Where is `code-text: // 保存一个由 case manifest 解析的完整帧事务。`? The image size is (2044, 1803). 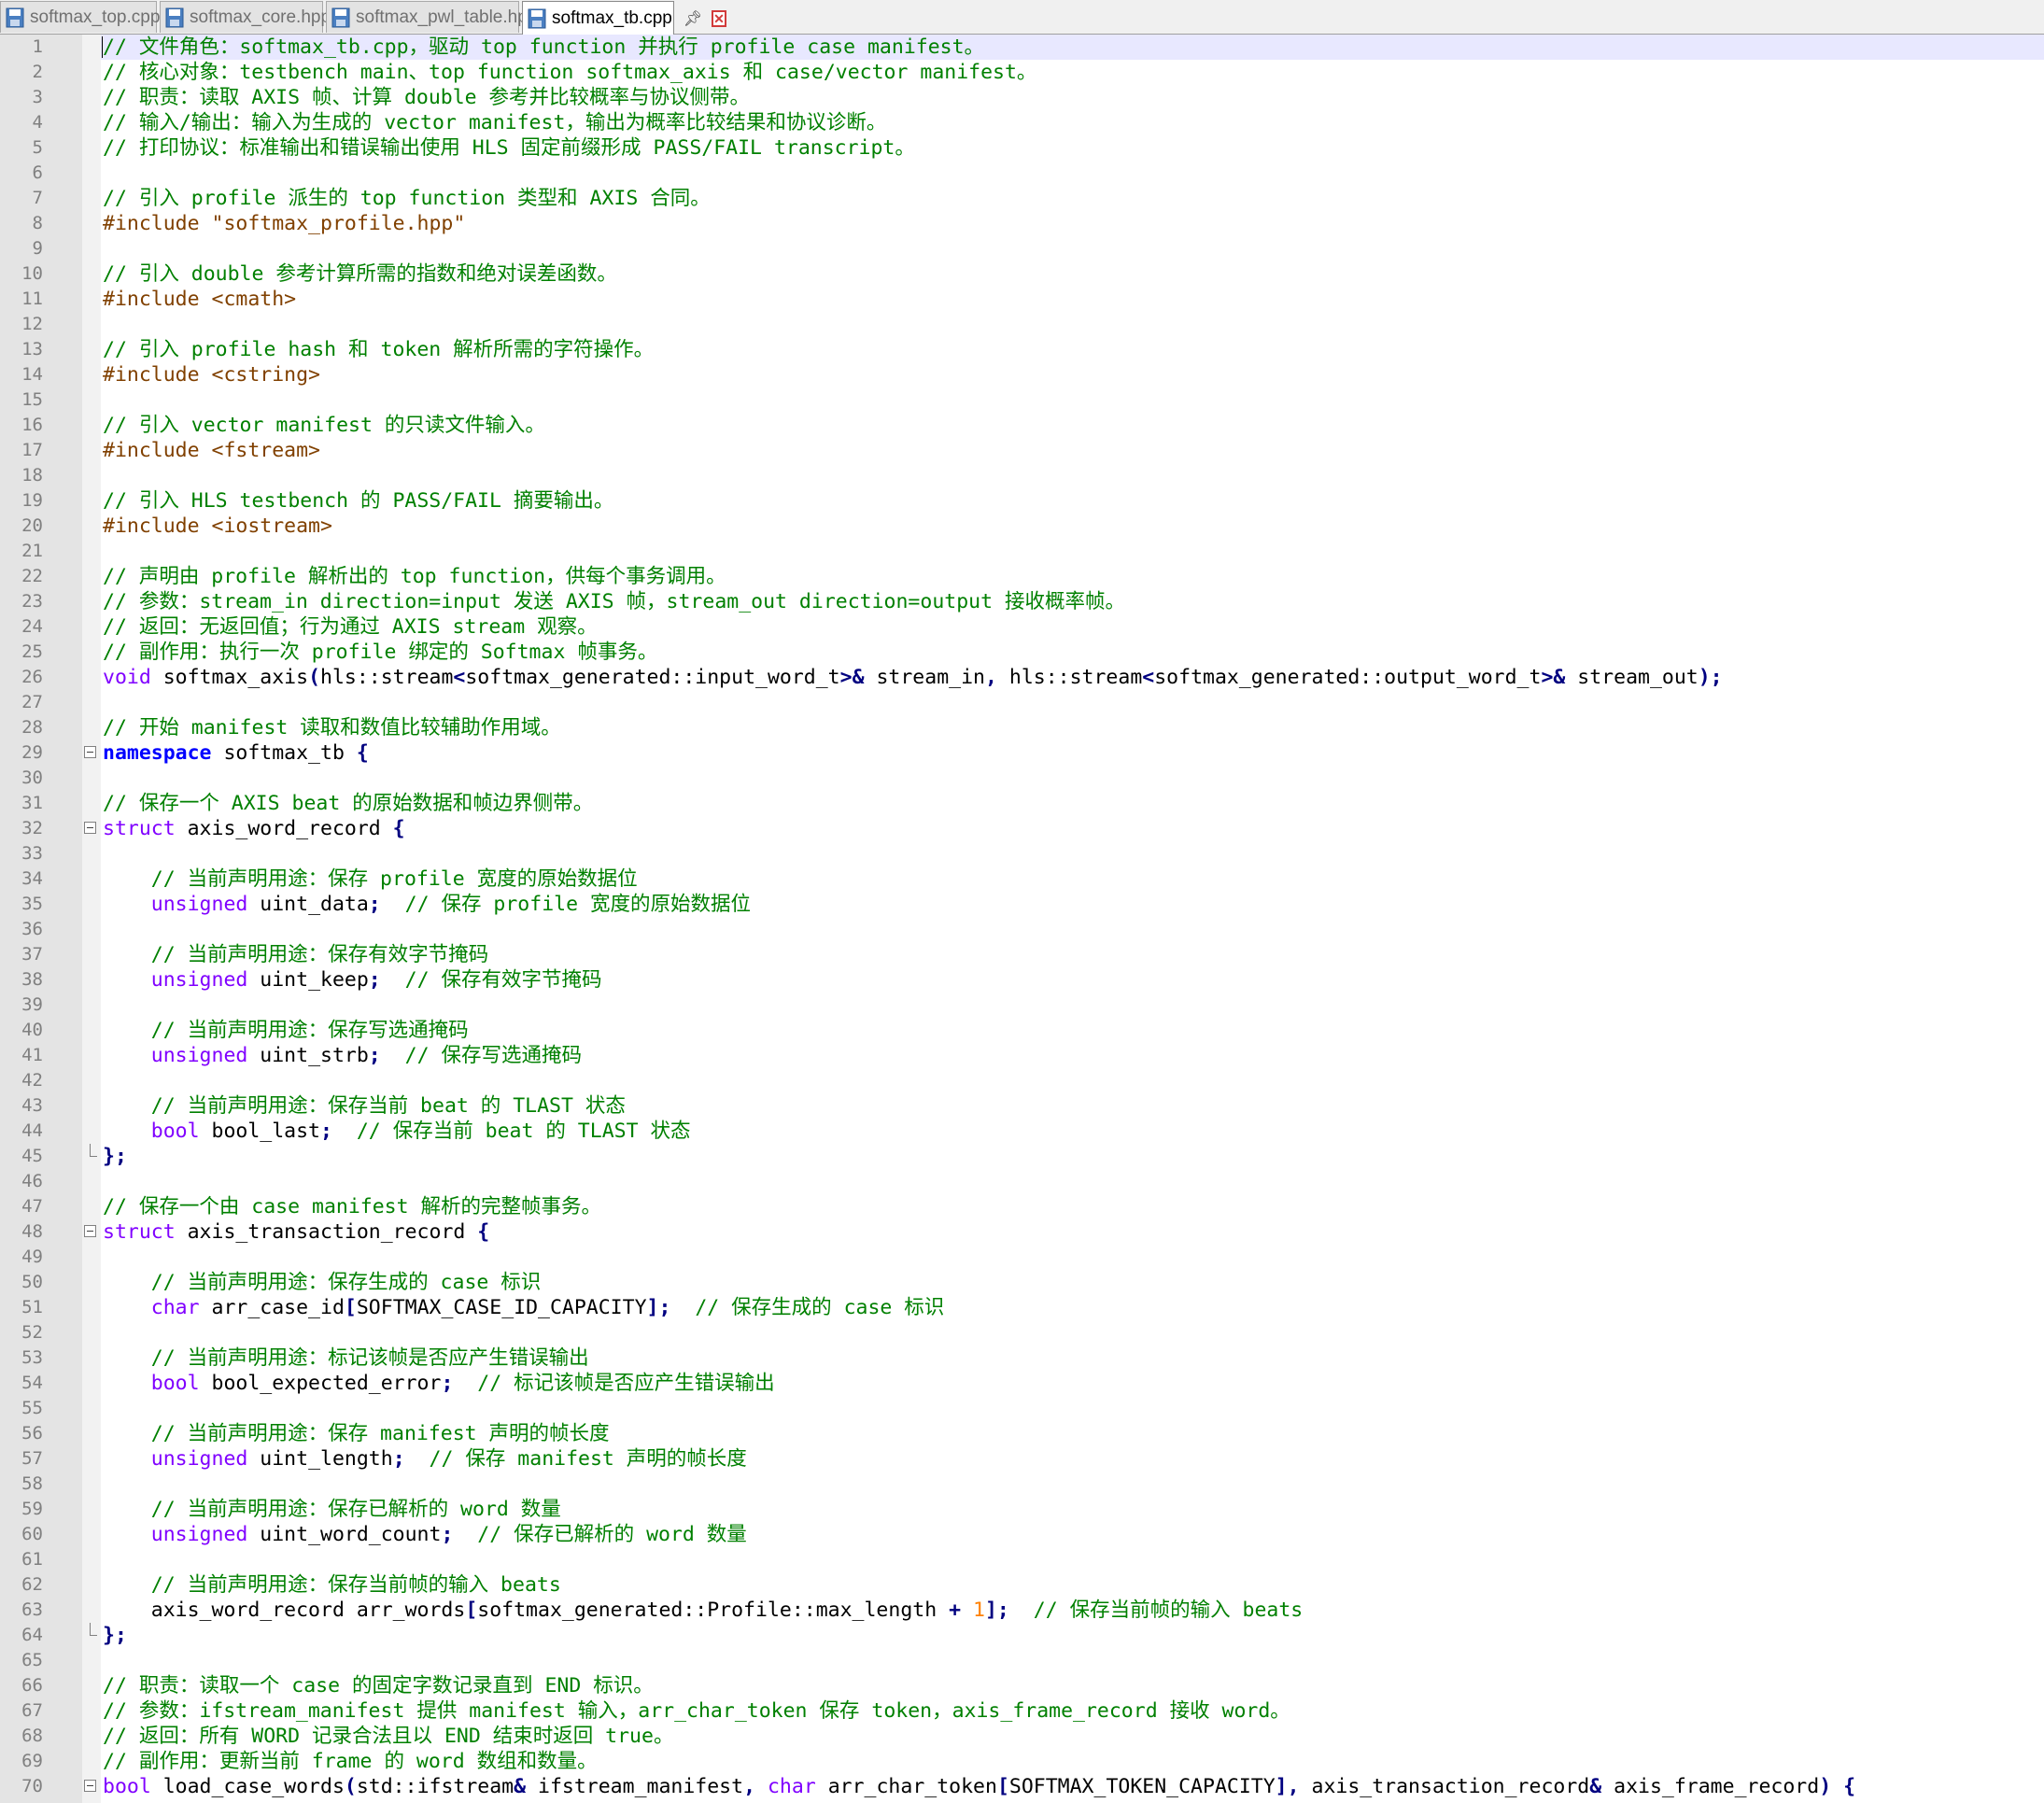
code-text: // 保存一个由 case manifest 解析的完整帧事务。 is located at coordinates (1072, 1206).